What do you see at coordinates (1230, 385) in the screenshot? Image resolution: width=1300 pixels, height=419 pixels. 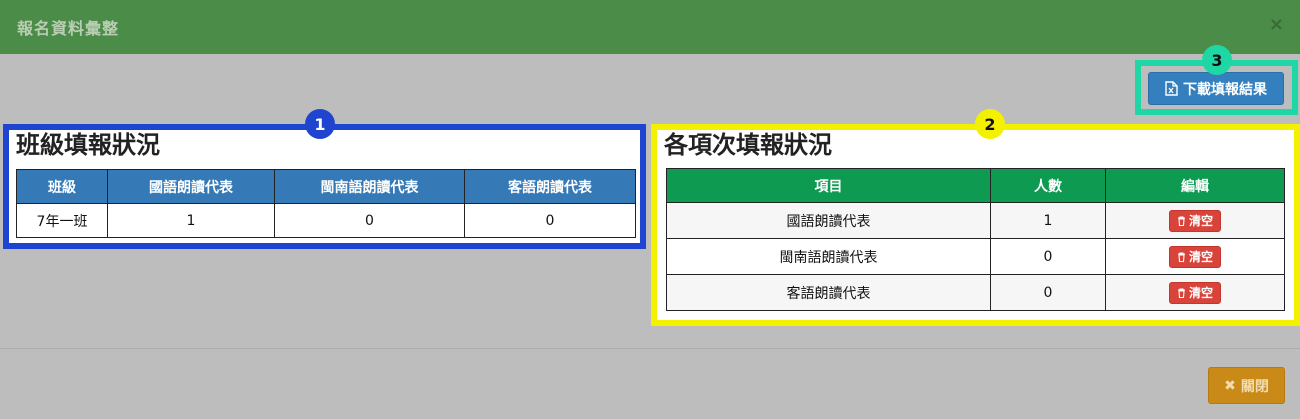 I see `close-icon: ✖` at bounding box center [1230, 385].